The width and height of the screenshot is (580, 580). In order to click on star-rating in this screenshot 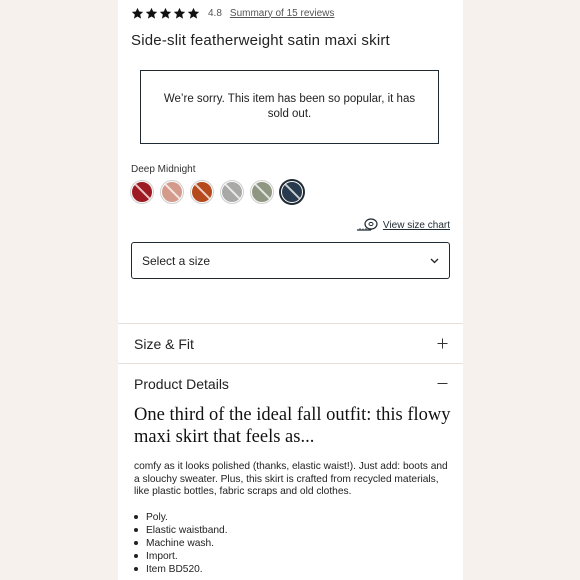, I will do `click(165, 13)`.